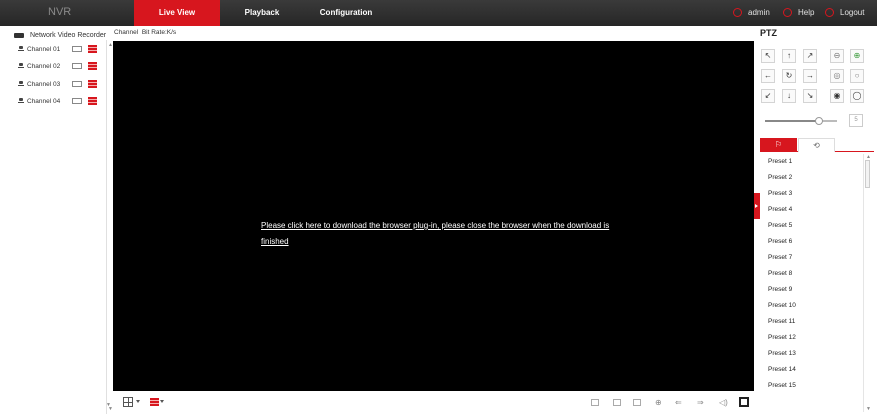  What do you see at coordinates (787, 13) in the screenshot?
I see `help-icon` at bounding box center [787, 13].